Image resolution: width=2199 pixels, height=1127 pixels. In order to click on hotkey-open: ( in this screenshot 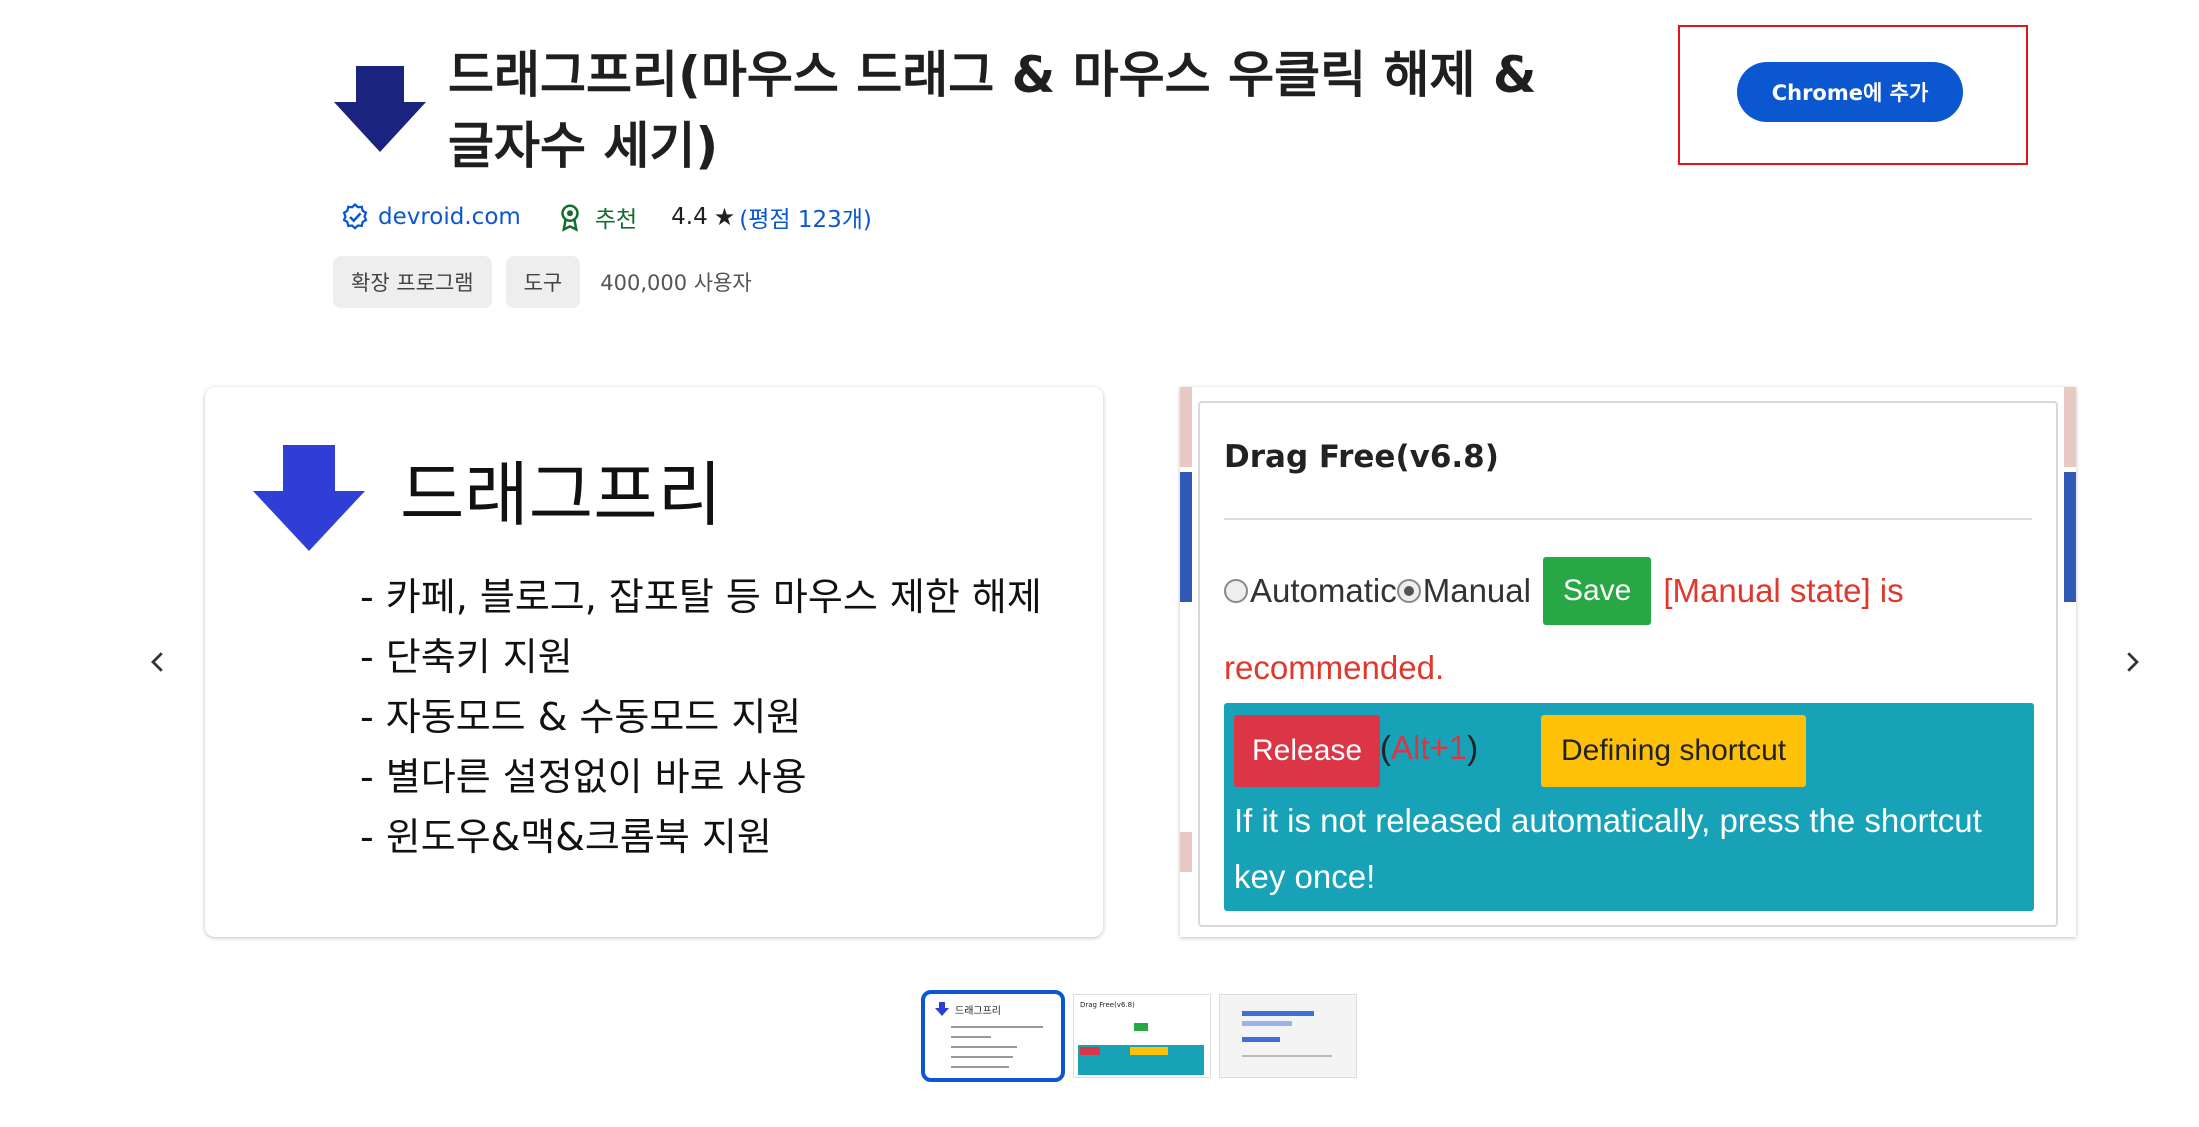, I will do `click(1385, 747)`.